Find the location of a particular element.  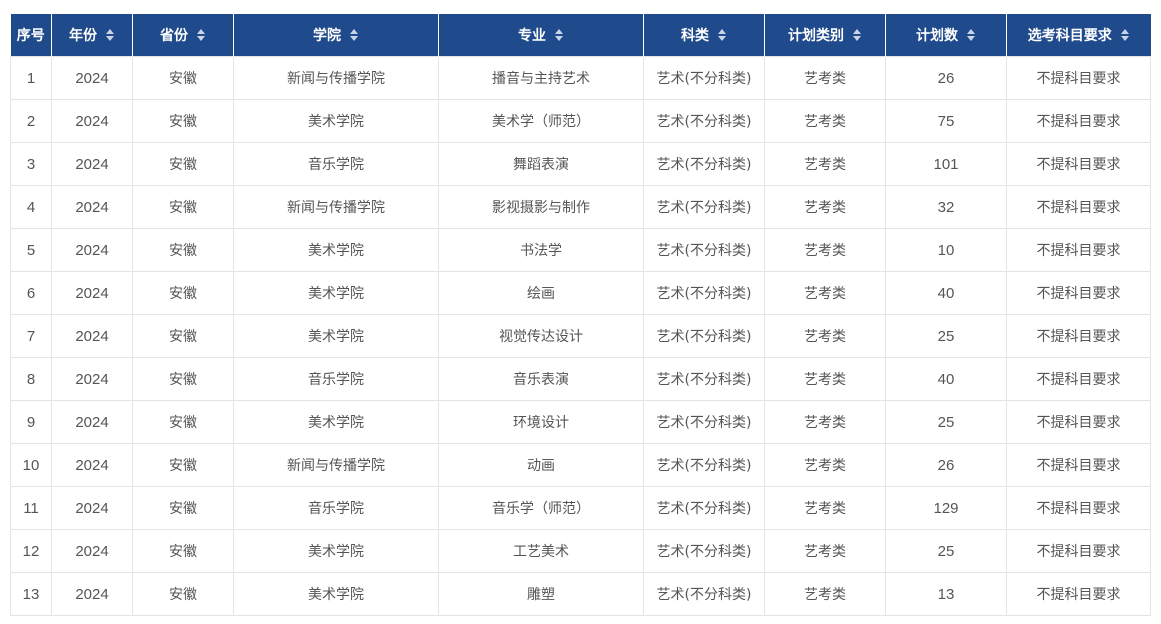

table-row: 11 2024 安徽 音乐学院 音乐学（师范） 艺术(不分科类) 艺考类 129 不提科目要求 is located at coordinates (580, 508).